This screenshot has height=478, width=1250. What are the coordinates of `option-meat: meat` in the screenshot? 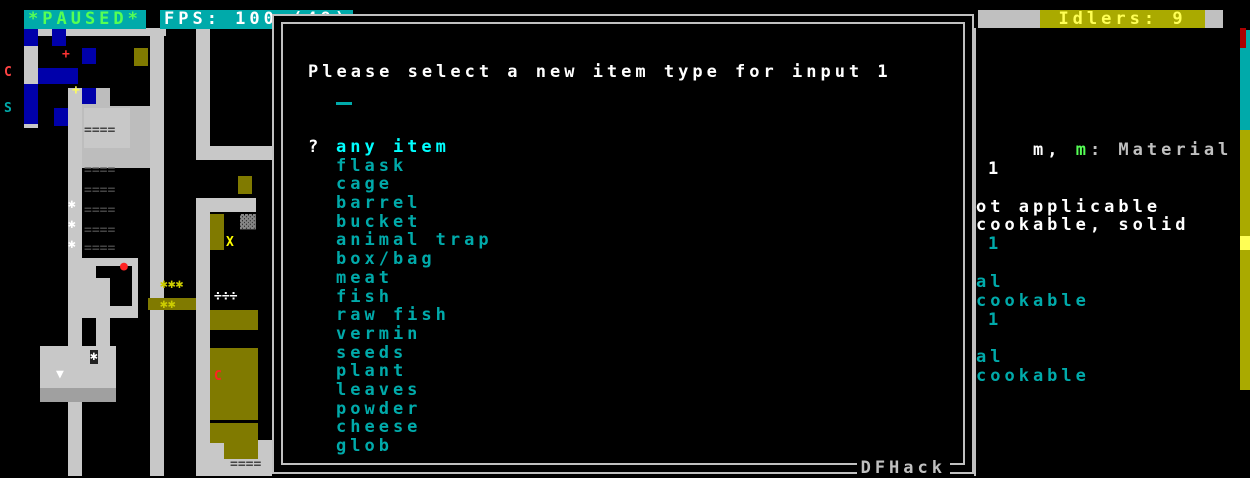 It's located at (414, 278).